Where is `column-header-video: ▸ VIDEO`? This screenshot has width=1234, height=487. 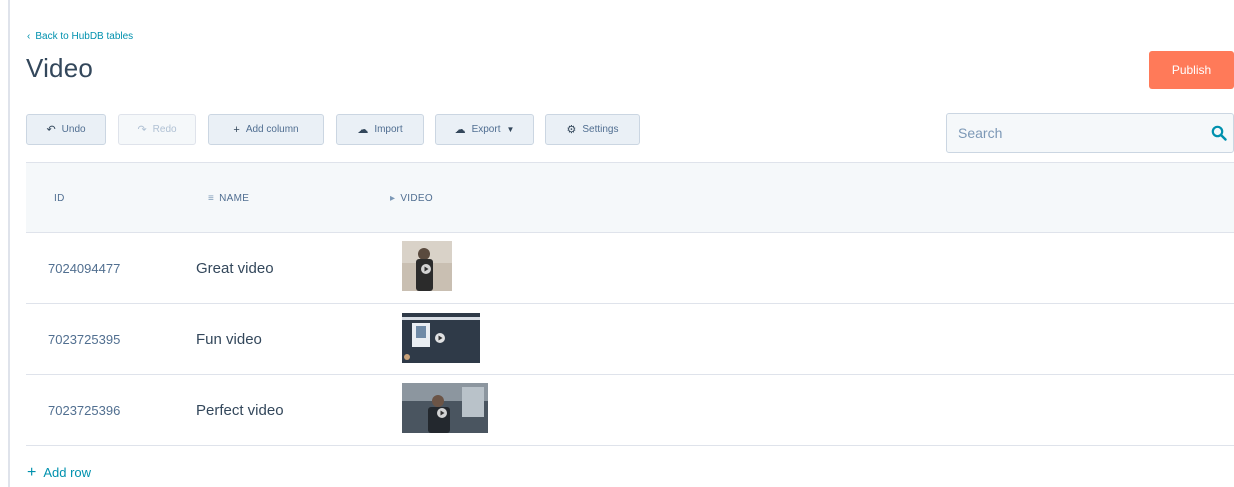
column-header-video: ▸ VIDEO is located at coordinates (411, 198).